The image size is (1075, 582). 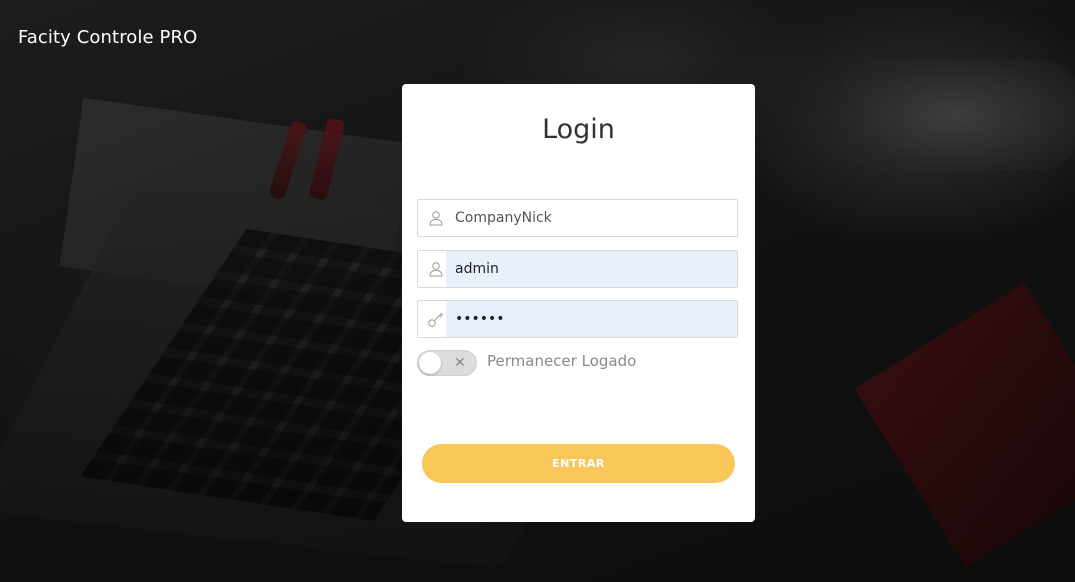 What do you see at coordinates (447, 363) in the screenshot?
I see `remember-me-toggle: ✕` at bounding box center [447, 363].